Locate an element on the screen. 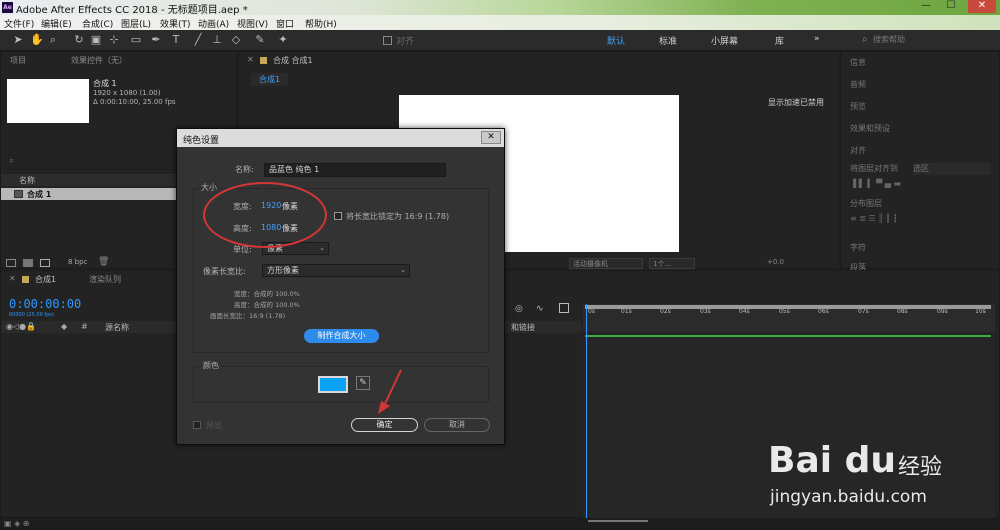 Image resolution: width=1000 pixels, height=530 pixels. comp-sub-tab: 合成1 is located at coordinates (270, 79).